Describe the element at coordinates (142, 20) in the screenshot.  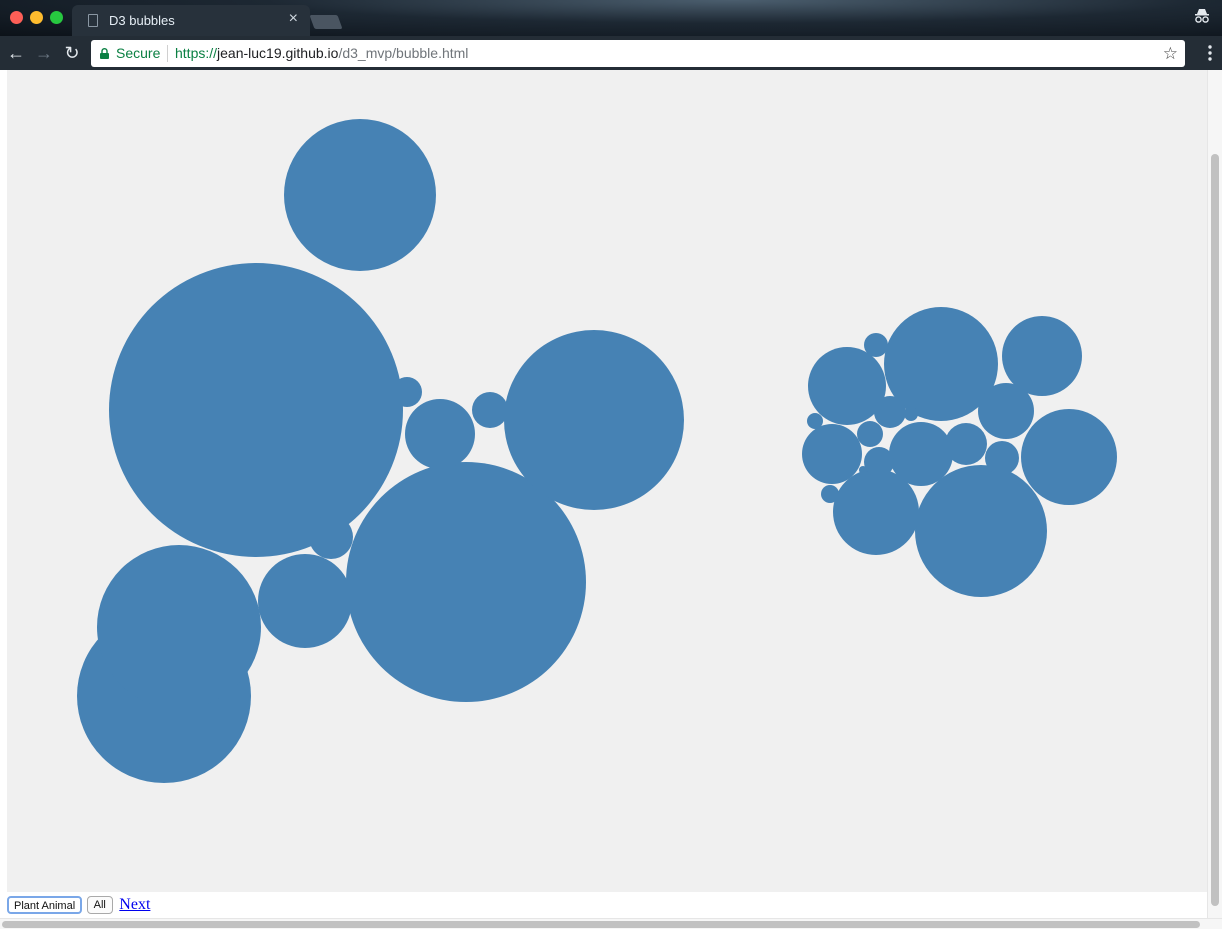
I see `tab-title: D3 bubbles` at that location.